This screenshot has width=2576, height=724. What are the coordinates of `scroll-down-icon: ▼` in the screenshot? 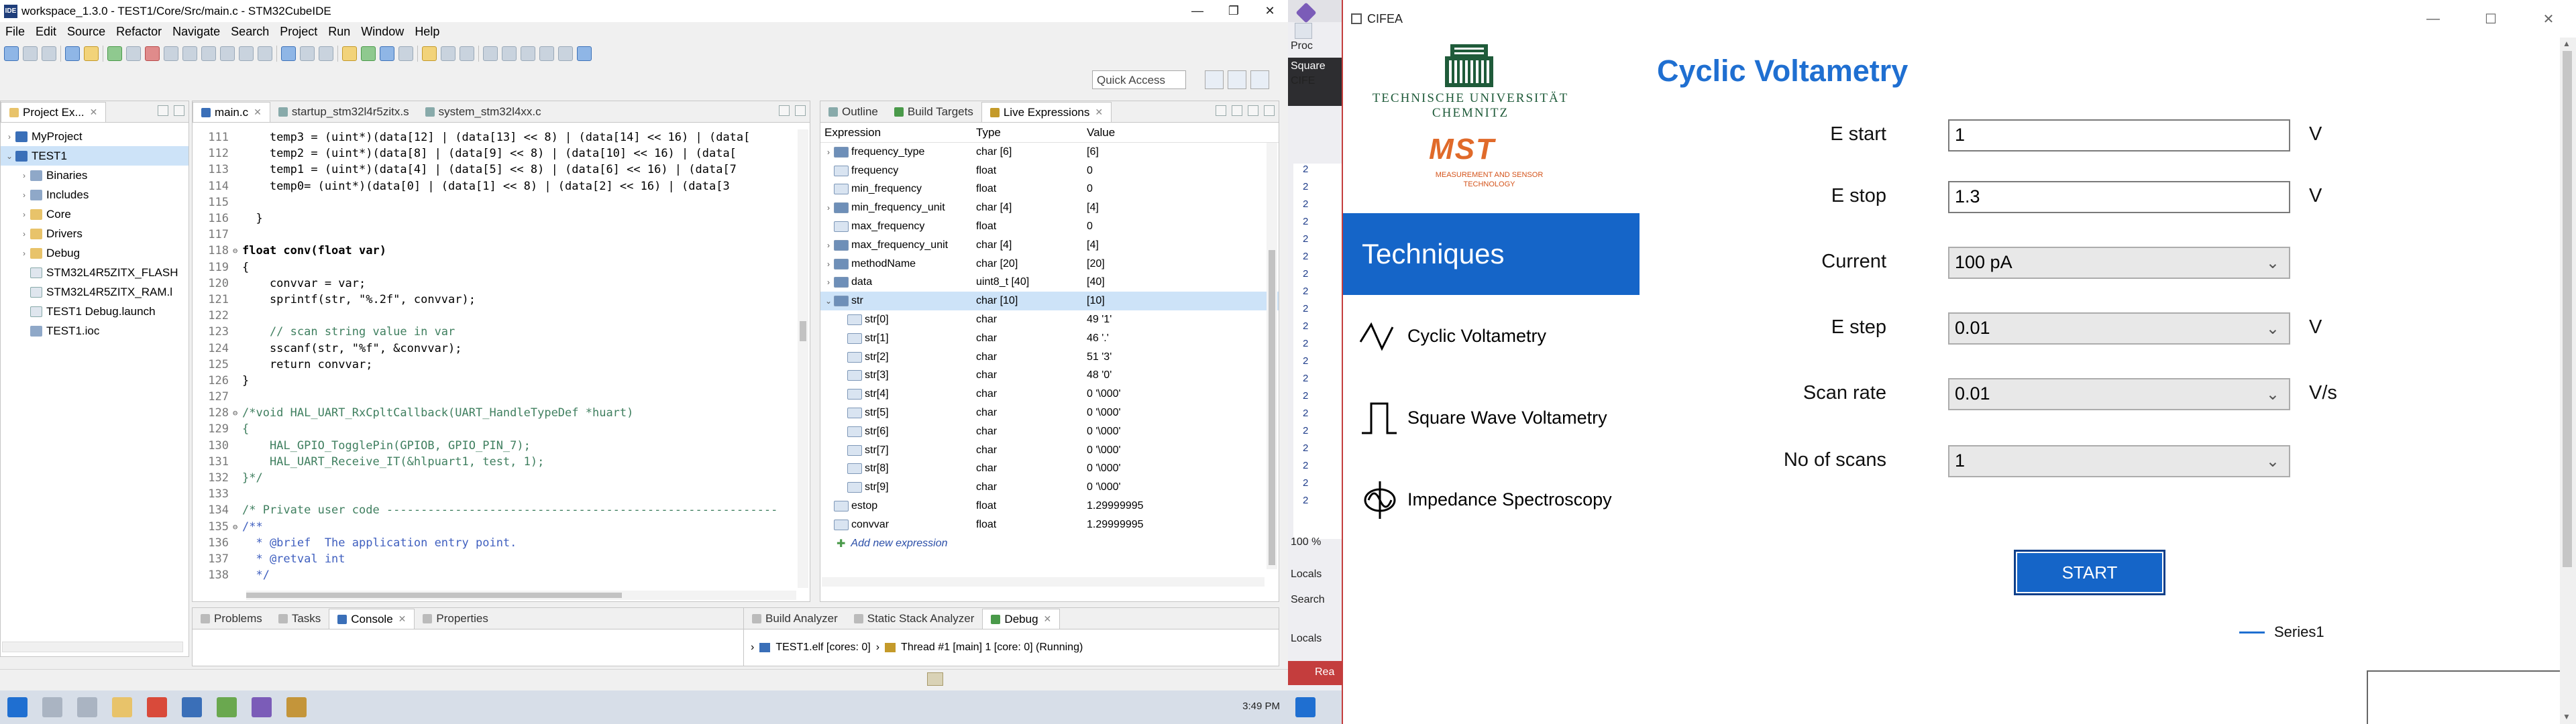 It's located at (2567, 717).